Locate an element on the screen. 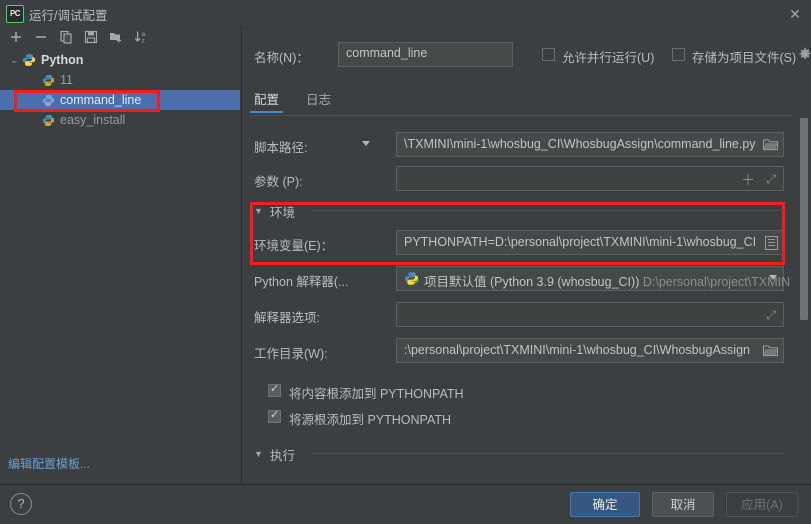 The height and width of the screenshot is (524, 811). new-folder-button is located at coordinates (116, 37).